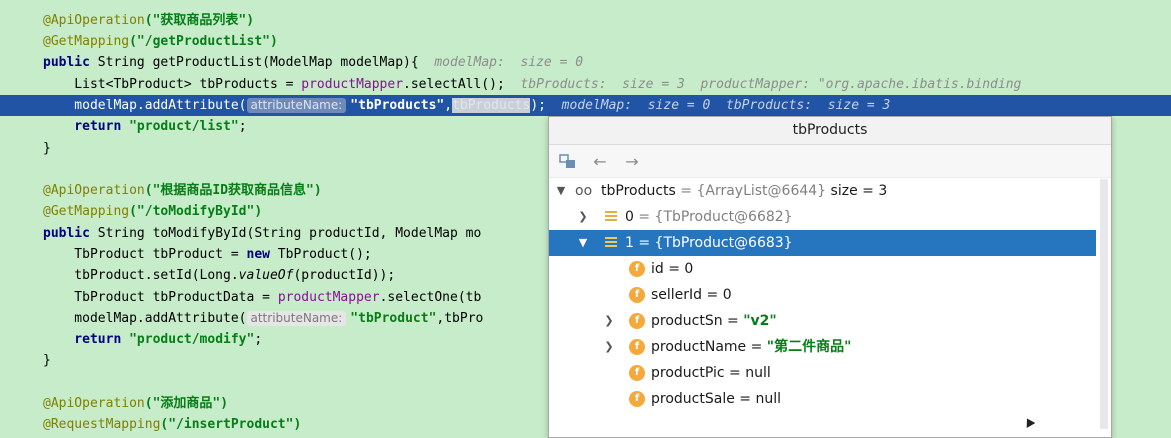 This screenshot has width=1171, height=438. I want to click on variable-value: = {TbProduct@6682}, so click(713, 217).